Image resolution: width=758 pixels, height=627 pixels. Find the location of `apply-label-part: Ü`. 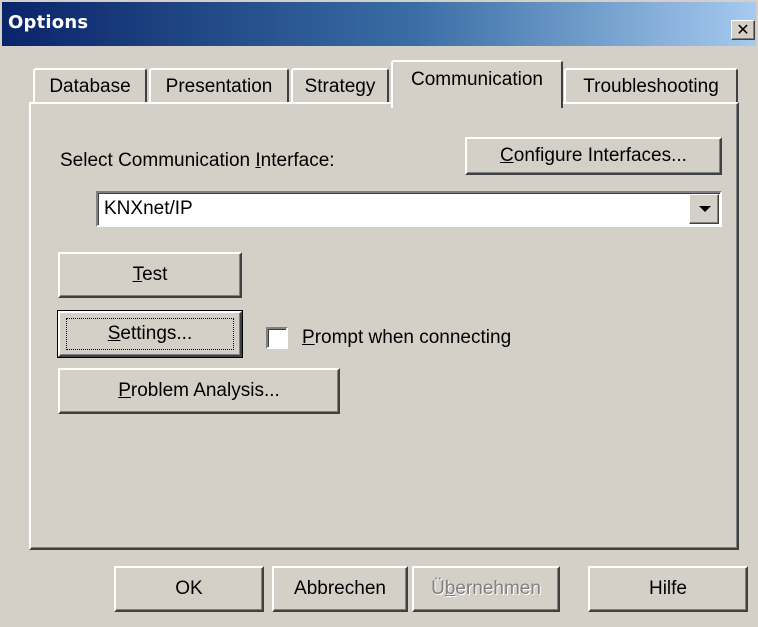

apply-label-part: Ü is located at coordinates (438, 588).